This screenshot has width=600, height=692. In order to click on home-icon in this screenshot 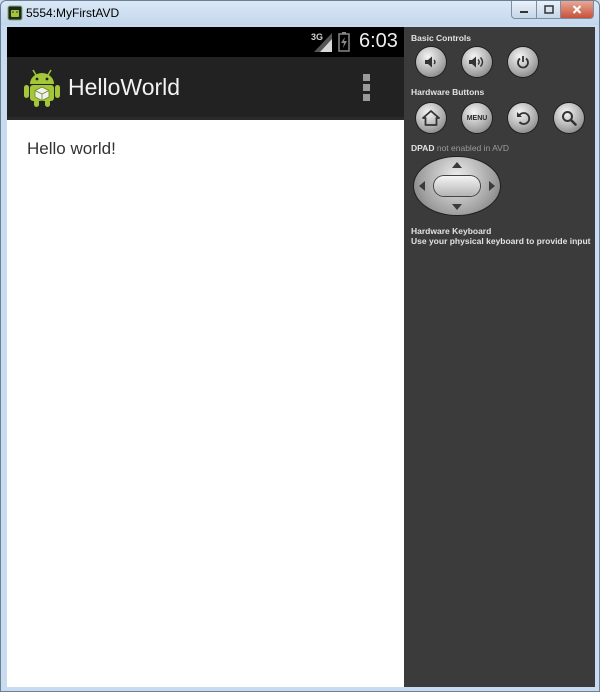, I will do `click(431, 118)`.